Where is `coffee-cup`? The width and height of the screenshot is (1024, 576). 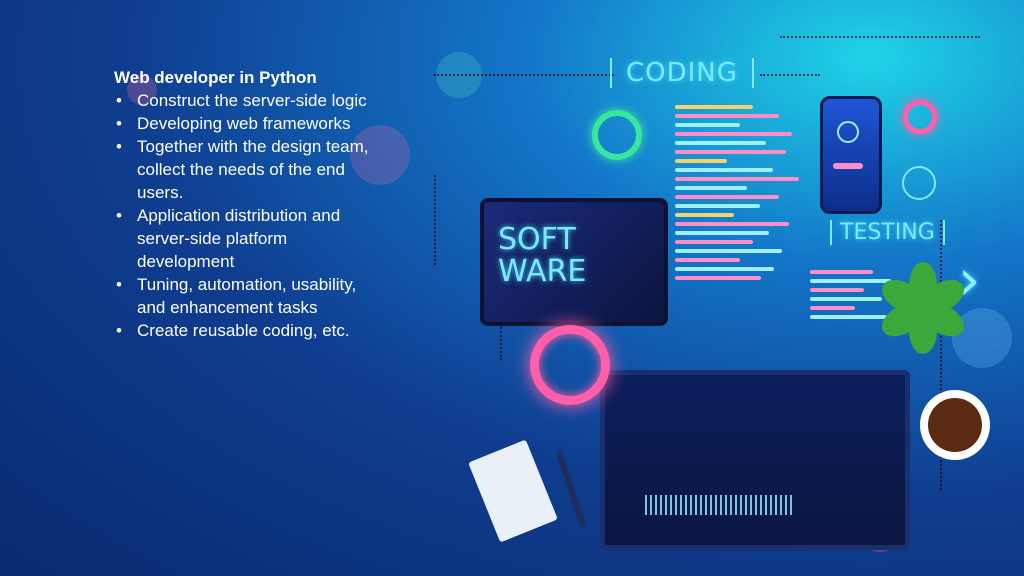
coffee-cup is located at coordinates (955, 425).